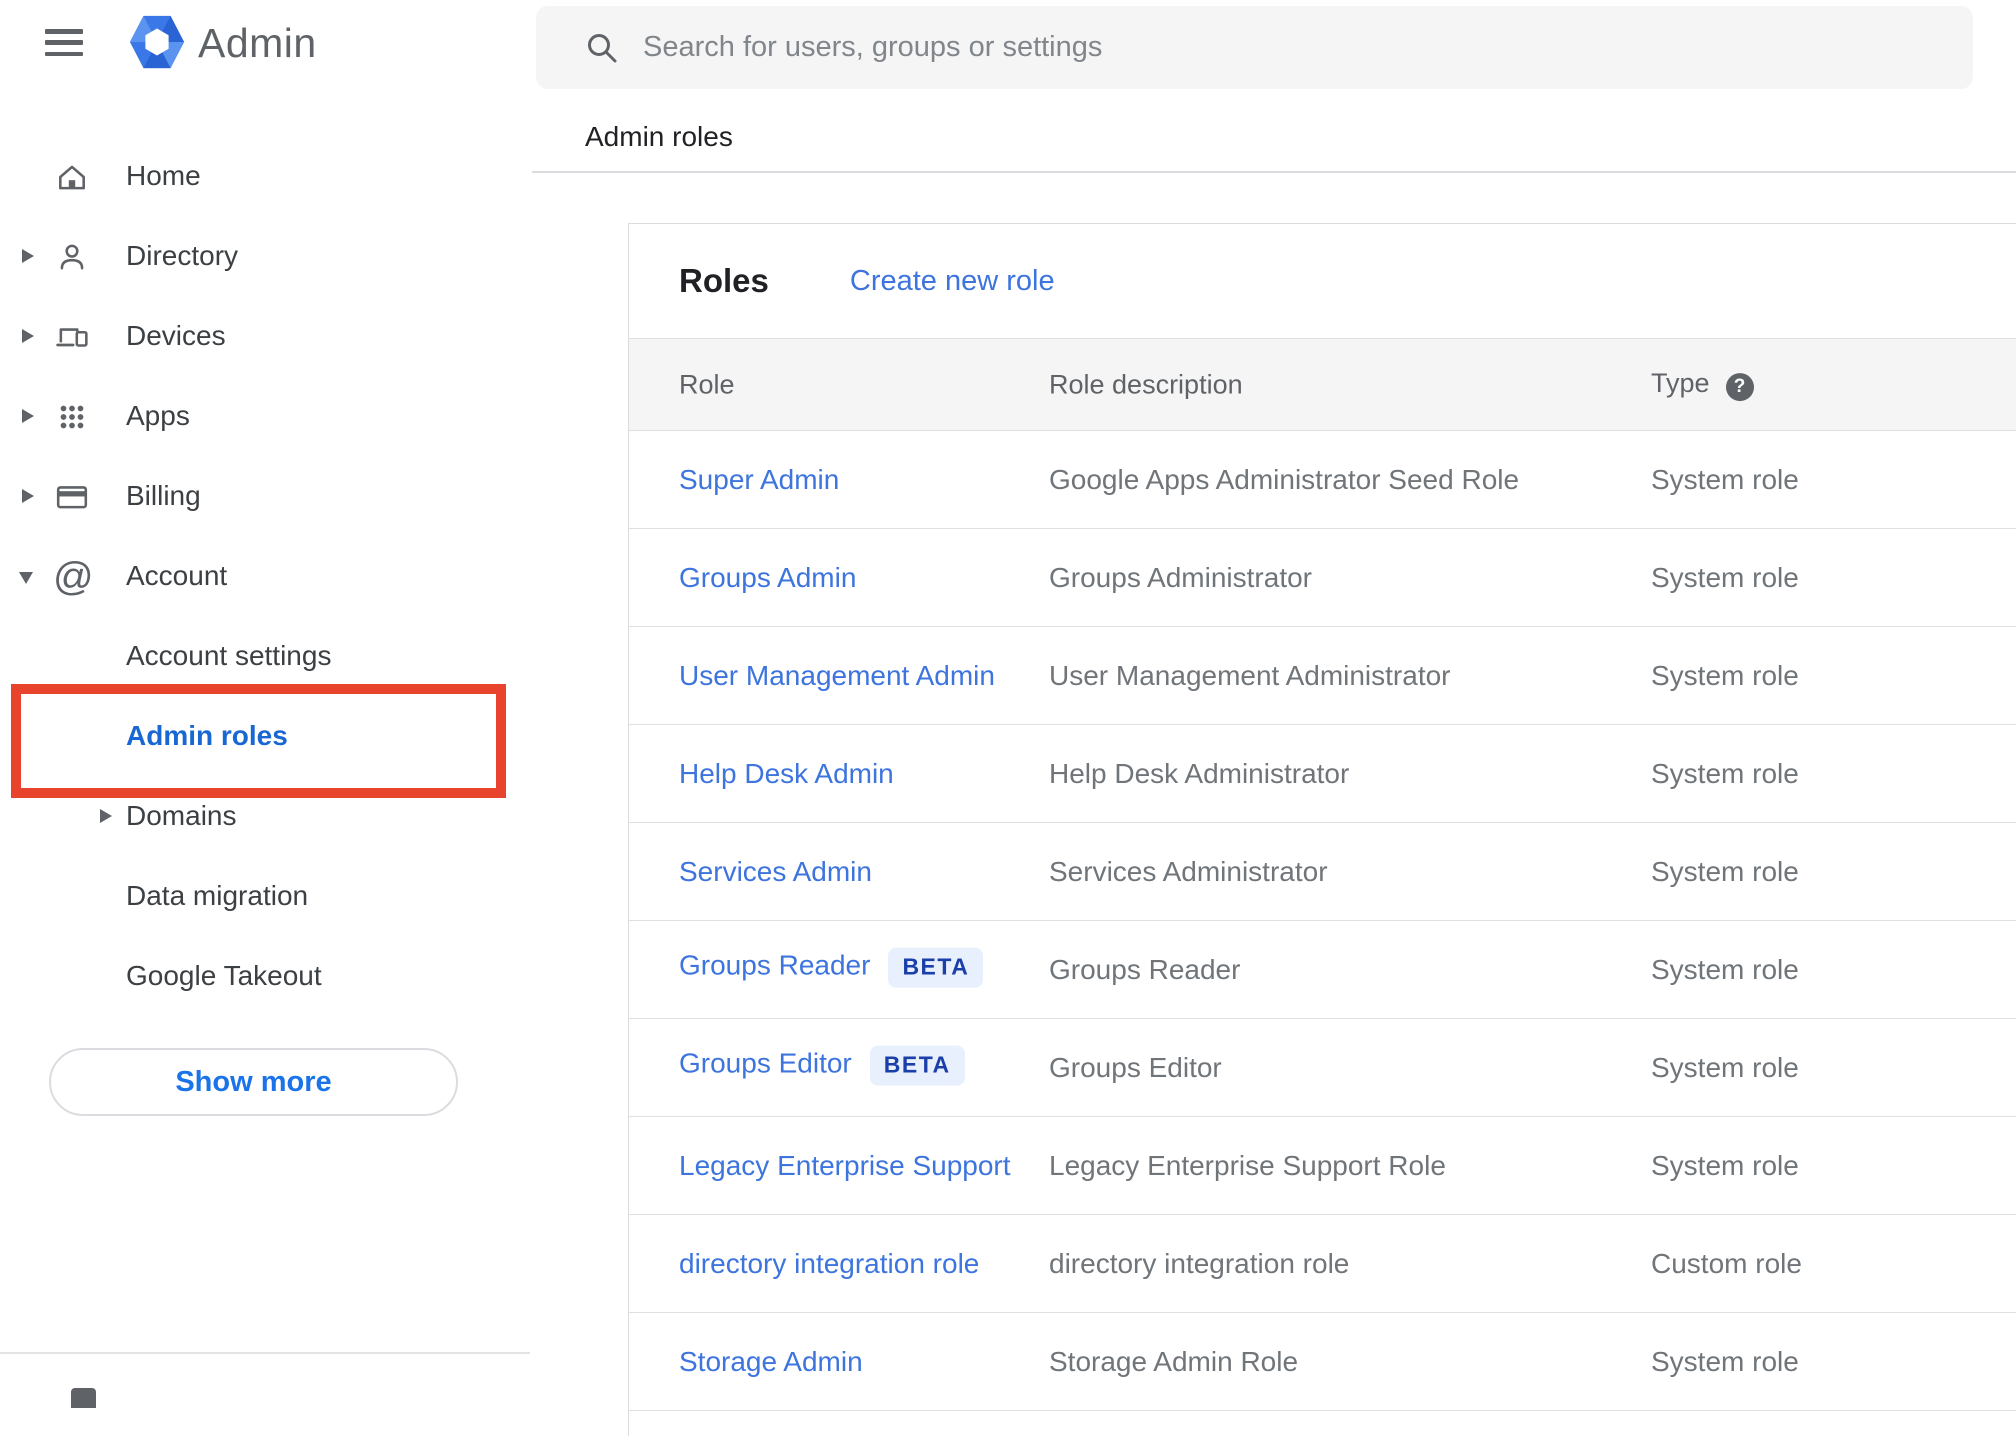 Image resolution: width=2016 pixels, height=1436 pixels. What do you see at coordinates (771, 1361) in the screenshot?
I see `role-link: Storage Admin` at bounding box center [771, 1361].